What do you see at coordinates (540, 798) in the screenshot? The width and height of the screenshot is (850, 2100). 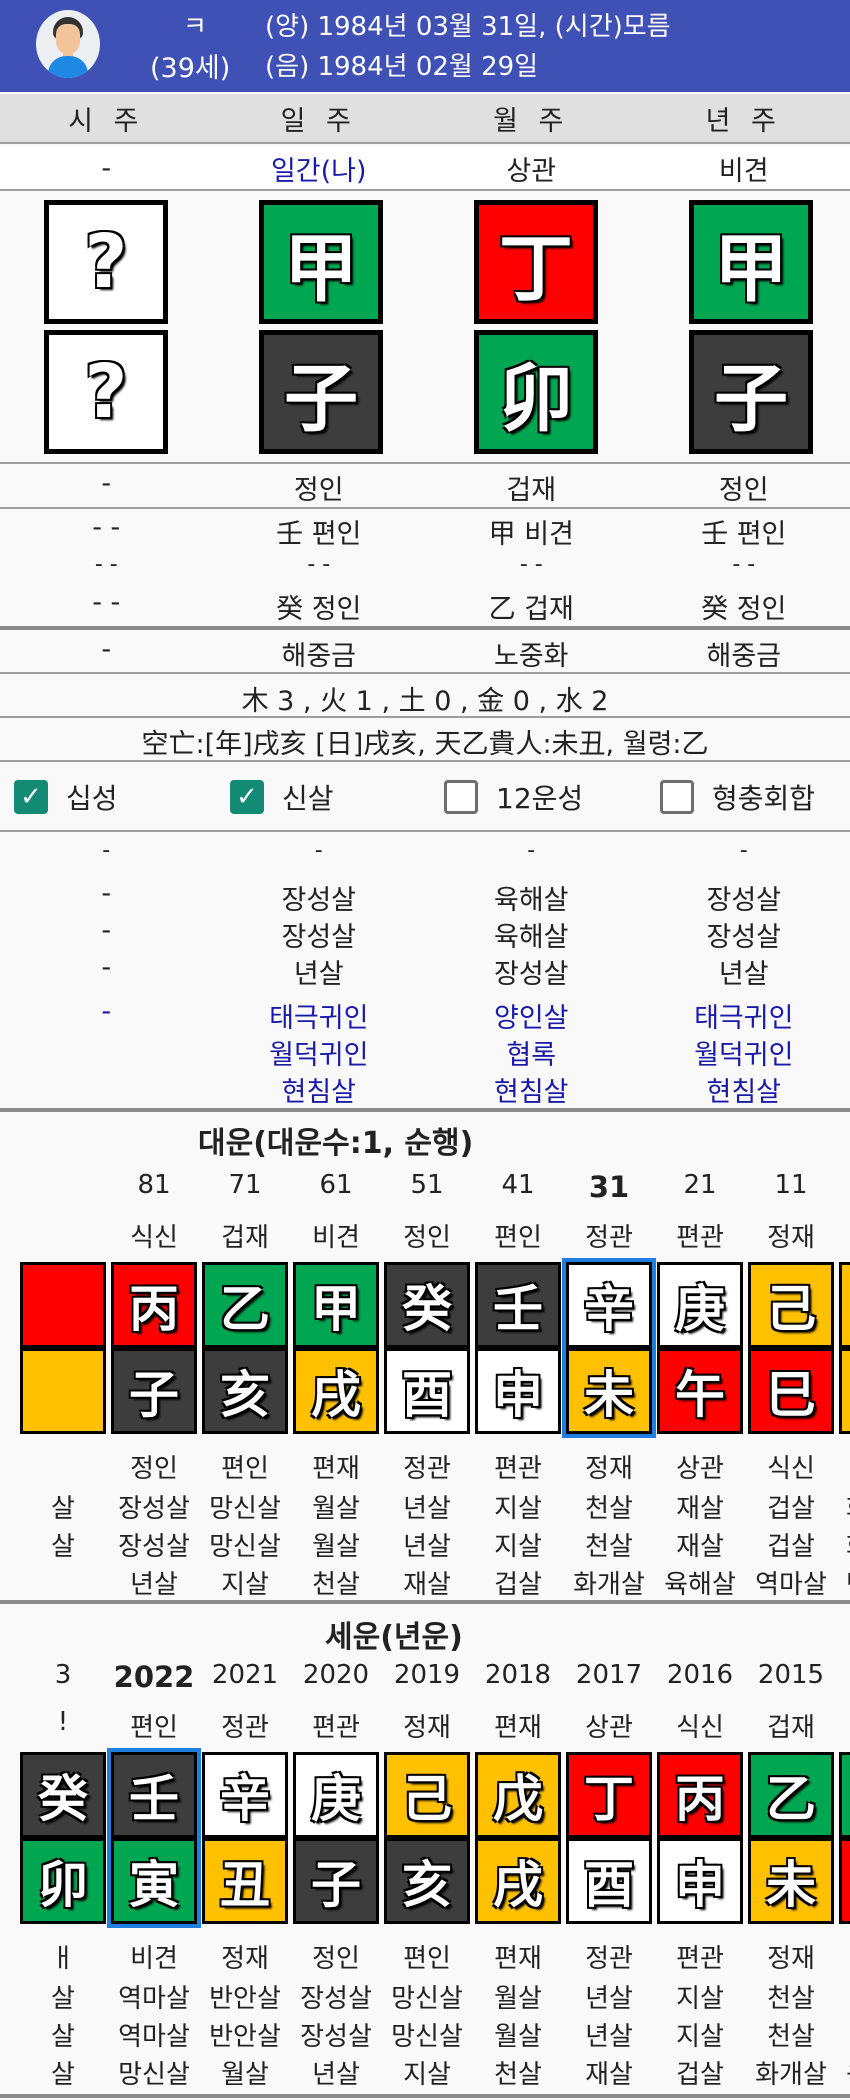 I see `option-label: 12운성` at bounding box center [540, 798].